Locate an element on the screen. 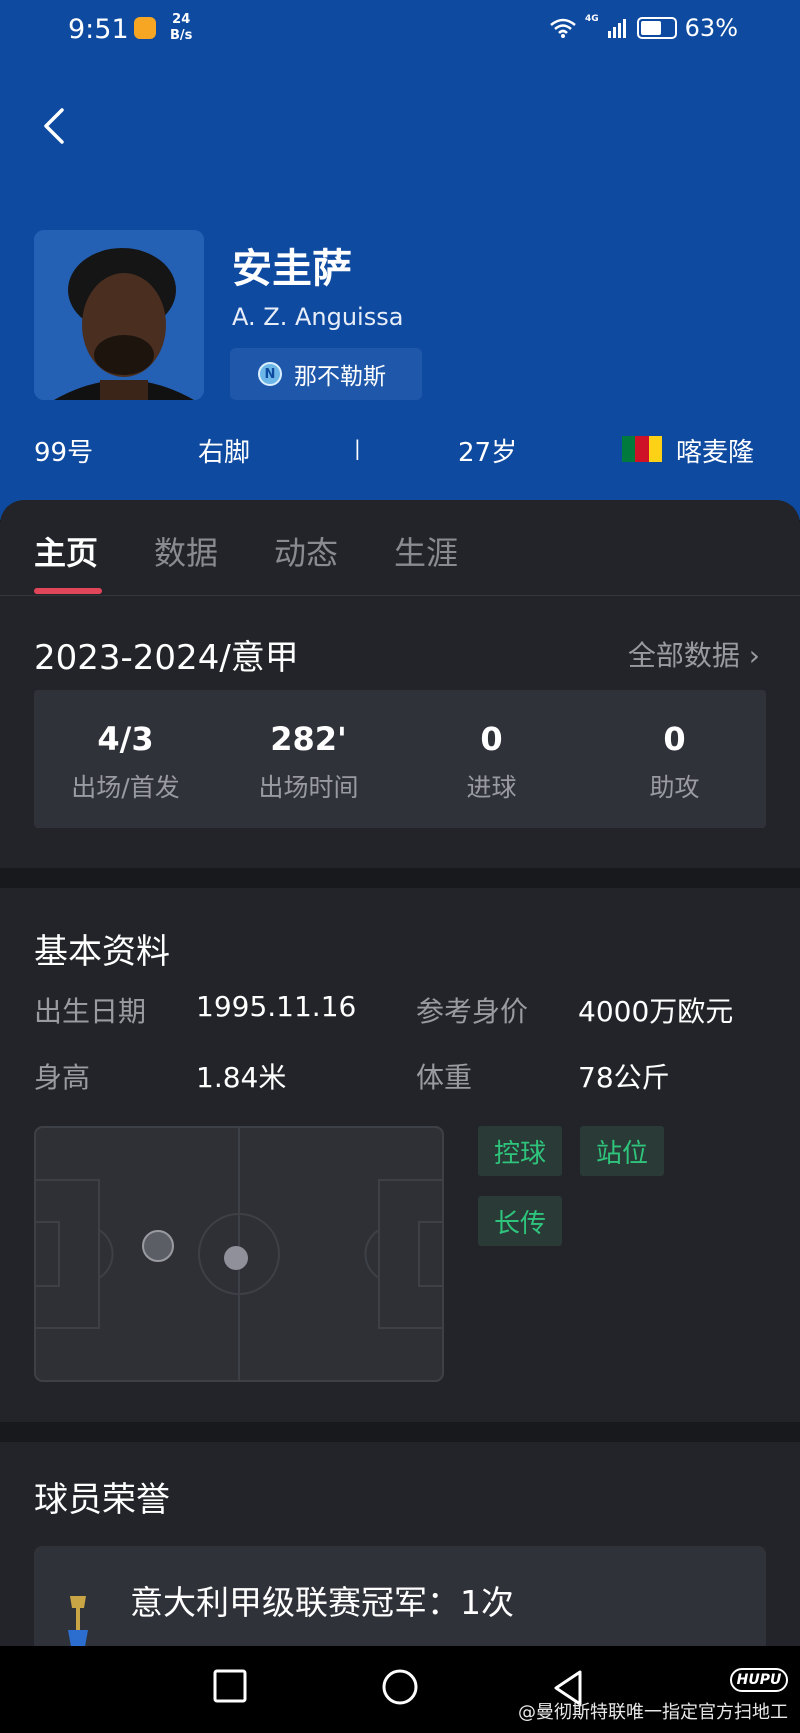  wifi-icon is located at coordinates (563, 28).